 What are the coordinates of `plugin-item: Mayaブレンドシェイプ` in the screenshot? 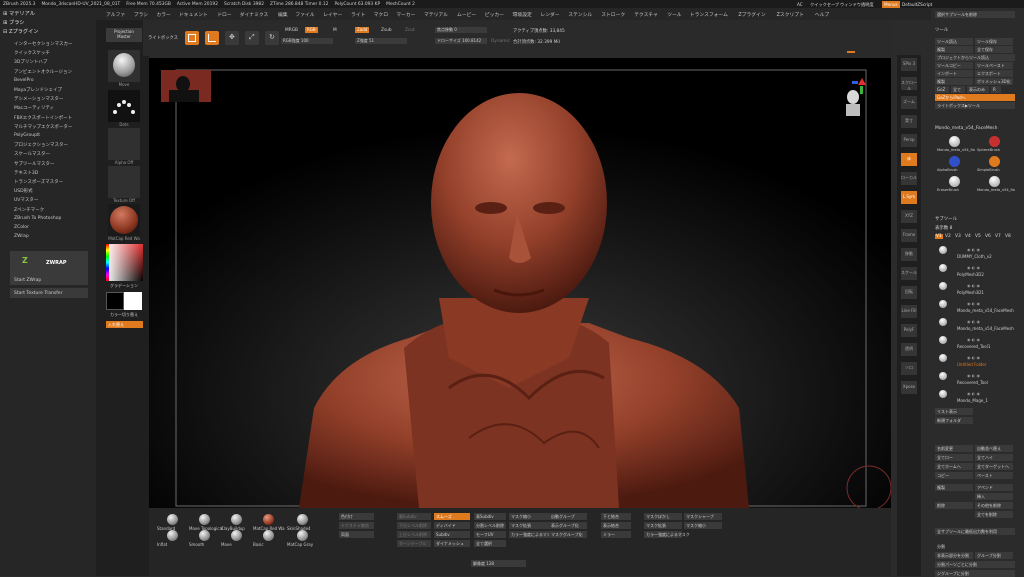 It's located at (38, 90).